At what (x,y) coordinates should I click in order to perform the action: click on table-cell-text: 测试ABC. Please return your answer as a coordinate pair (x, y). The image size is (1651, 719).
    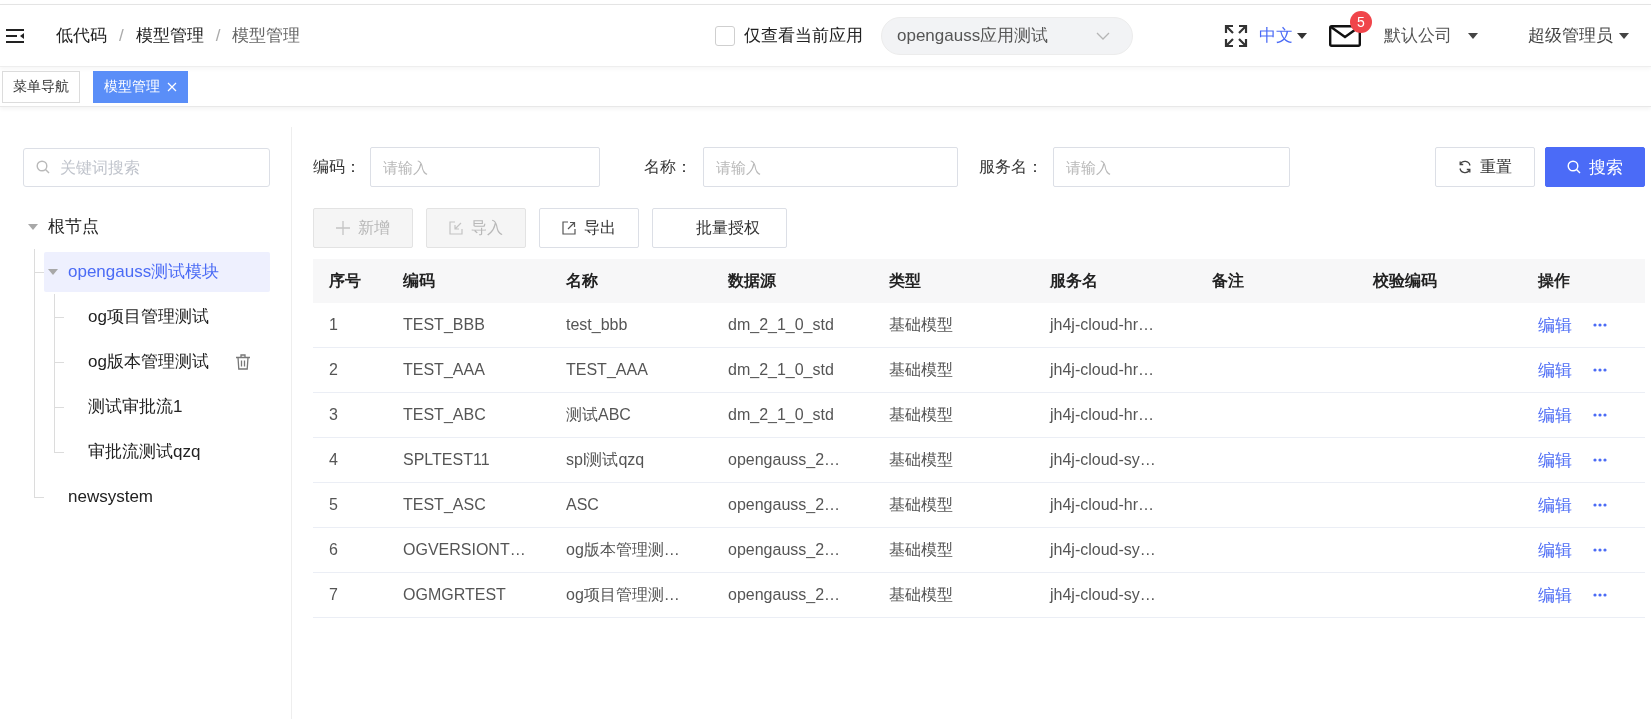
    Looking at the image, I should click on (598, 414).